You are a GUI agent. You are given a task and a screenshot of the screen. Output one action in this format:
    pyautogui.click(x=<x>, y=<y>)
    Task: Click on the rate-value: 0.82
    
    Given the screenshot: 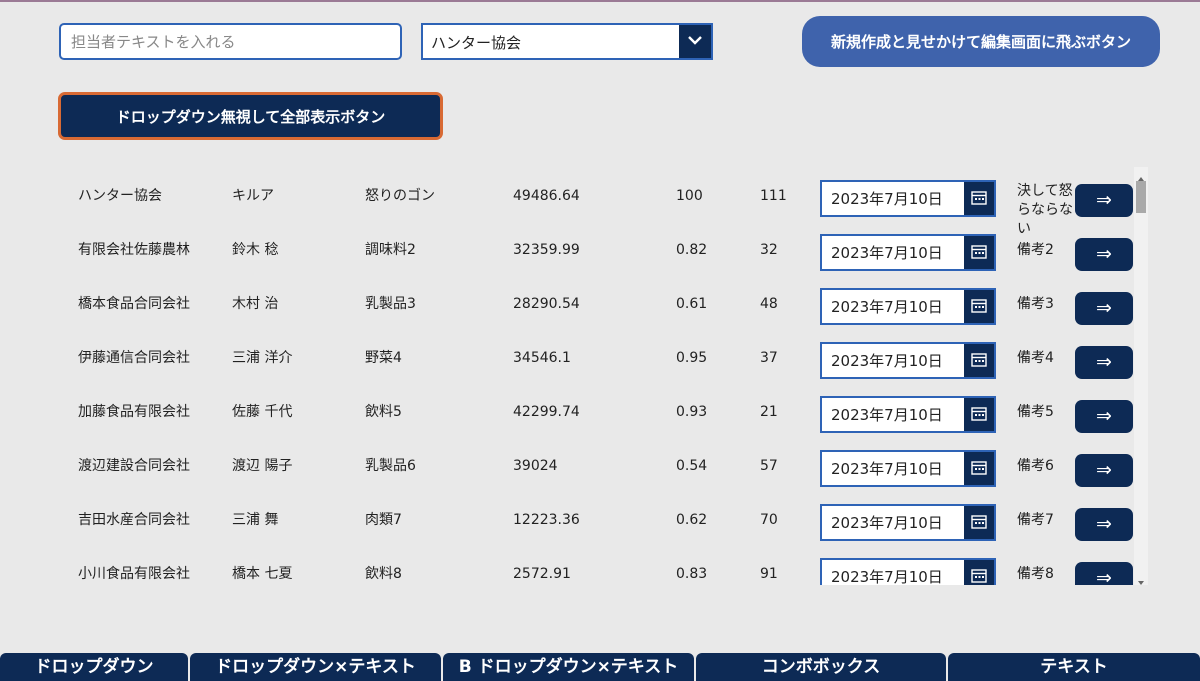 What is the action you would take?
    pyautogui.click(x=692, y=250)
    